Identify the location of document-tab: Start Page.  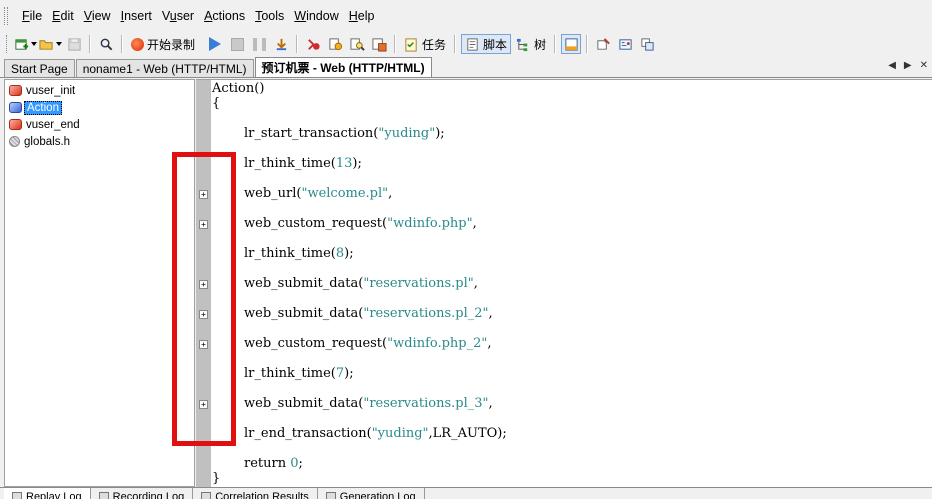
(39, 68).